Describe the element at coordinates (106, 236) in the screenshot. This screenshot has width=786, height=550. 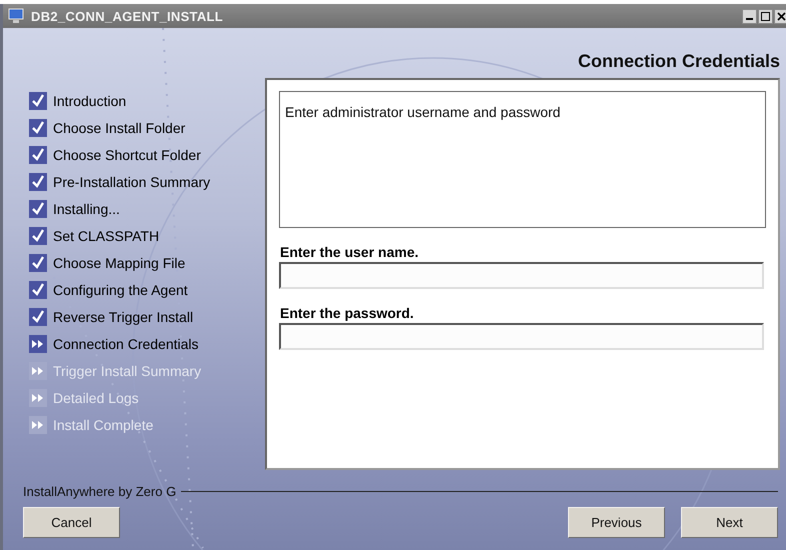
I see `step-label: Set CLASSPATH` at that location.